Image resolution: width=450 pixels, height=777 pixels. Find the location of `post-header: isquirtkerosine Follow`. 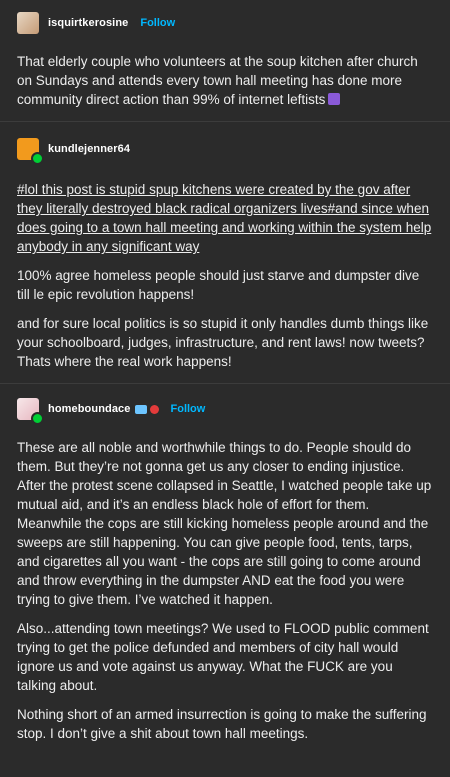

post-header: isquirtkerosine Follow is located at coordinates (225, 23).